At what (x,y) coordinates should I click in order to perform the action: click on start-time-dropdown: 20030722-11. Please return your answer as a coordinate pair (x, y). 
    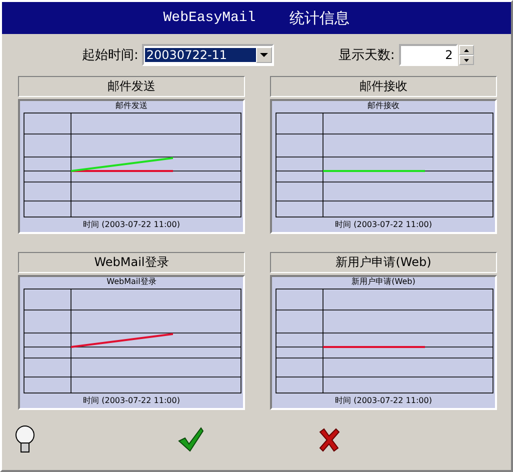
    Looking at the image, I should click on (208, 55).